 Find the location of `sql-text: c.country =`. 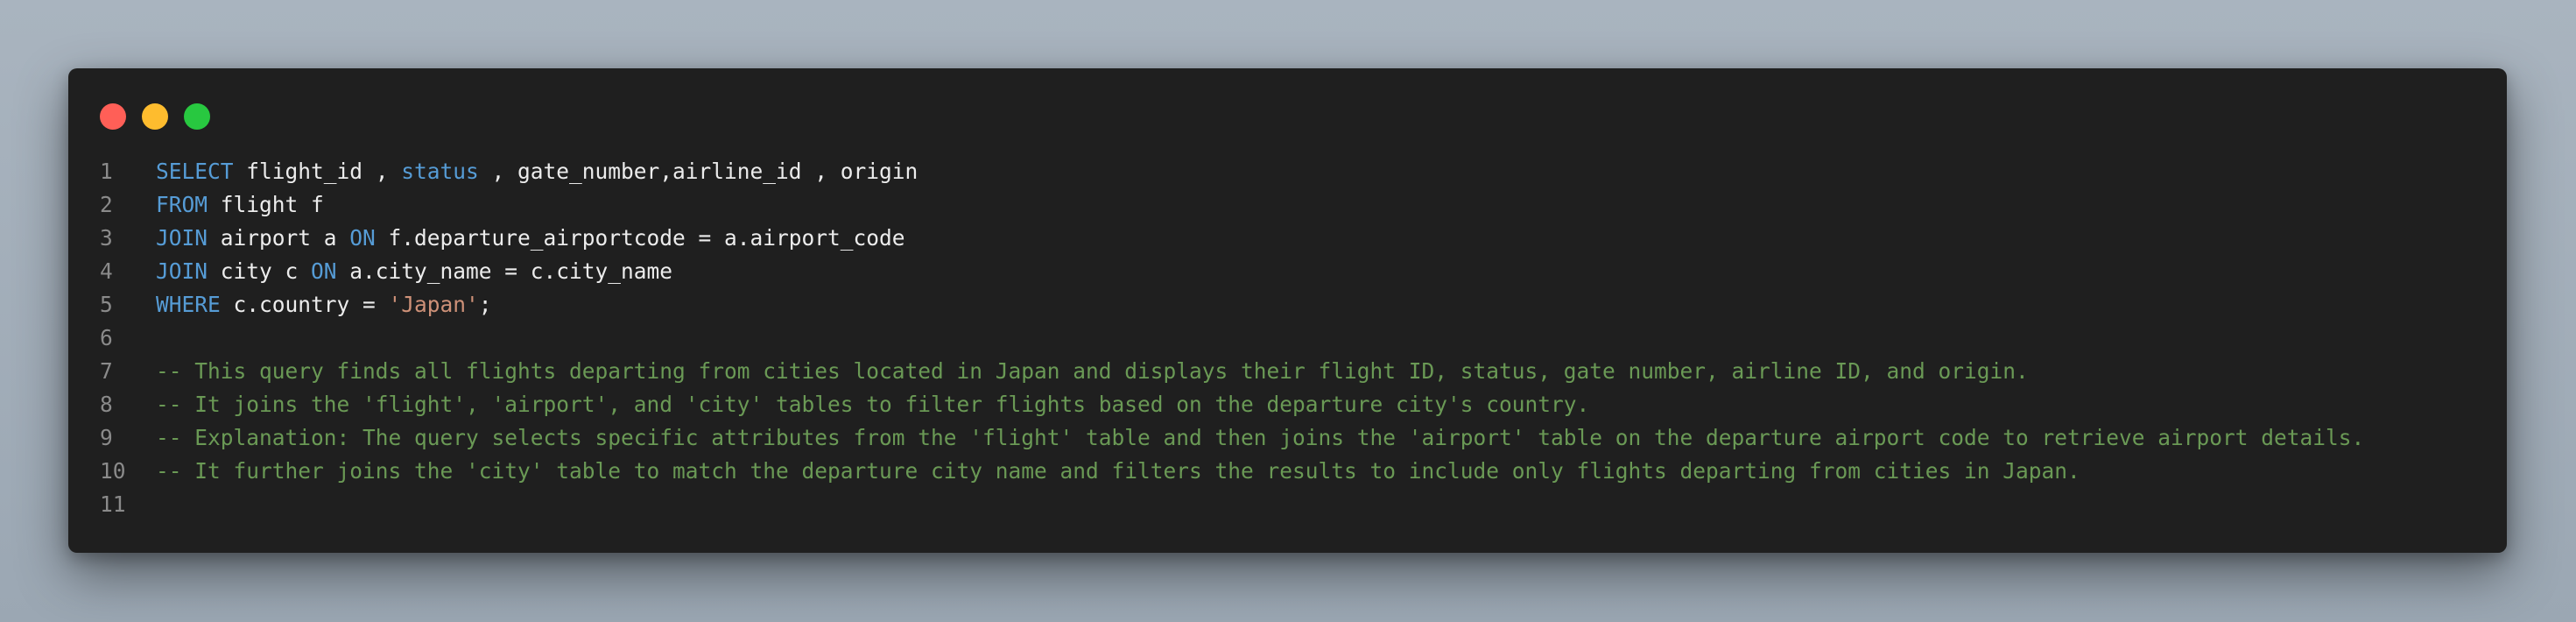

sql-text: c.country = is located at coordinates (304, 304).